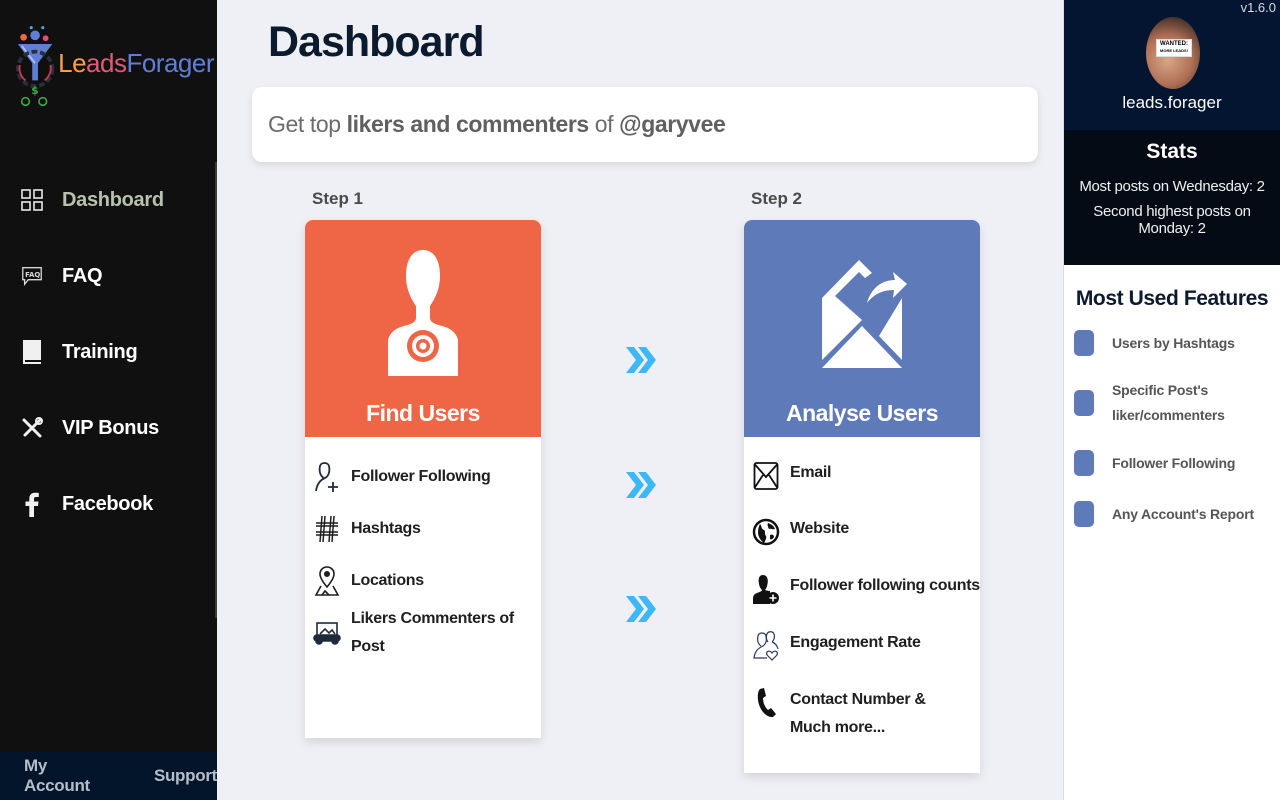 This screenshot has height=800, width=1280. I want to click on target-person-icon, so click(423, 313).